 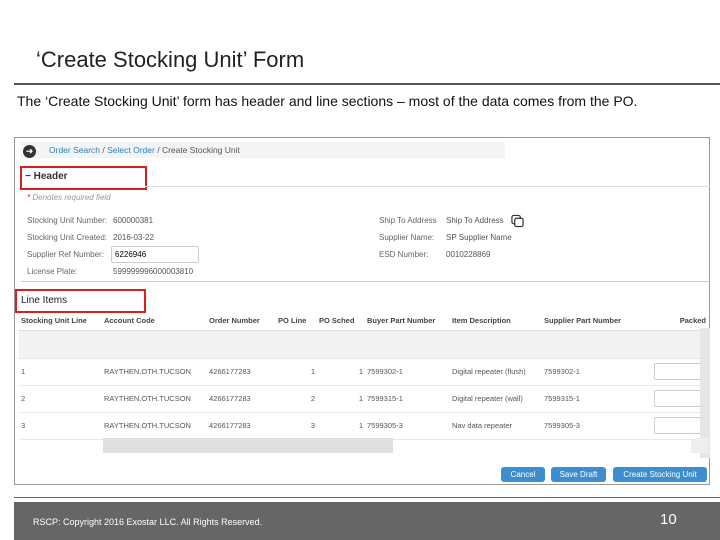 I want to click on filter-row, so click(x=363, y=344).